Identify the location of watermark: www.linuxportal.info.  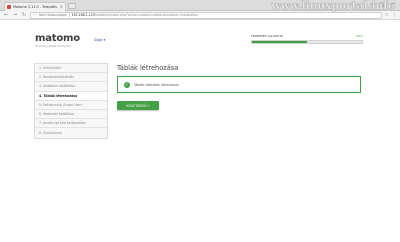
(333, 6).